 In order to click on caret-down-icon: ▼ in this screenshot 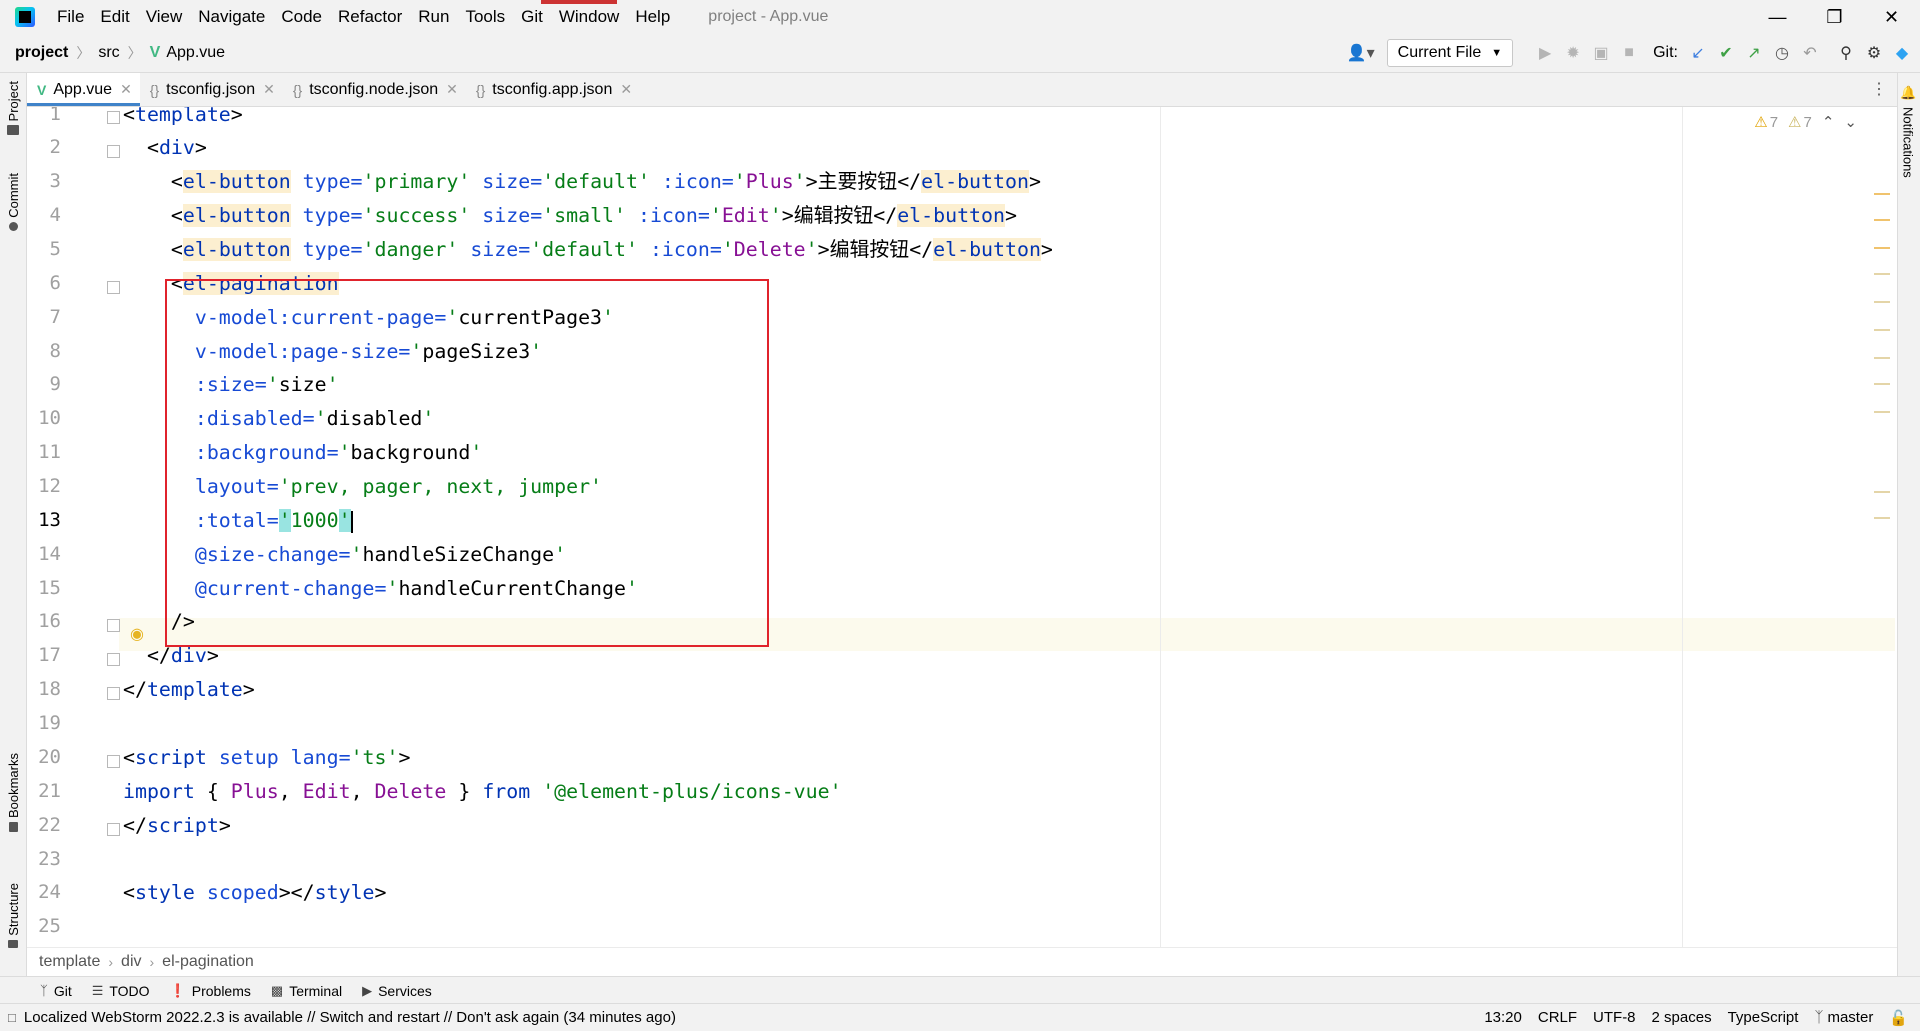, I will do `click(1497, 53)`.